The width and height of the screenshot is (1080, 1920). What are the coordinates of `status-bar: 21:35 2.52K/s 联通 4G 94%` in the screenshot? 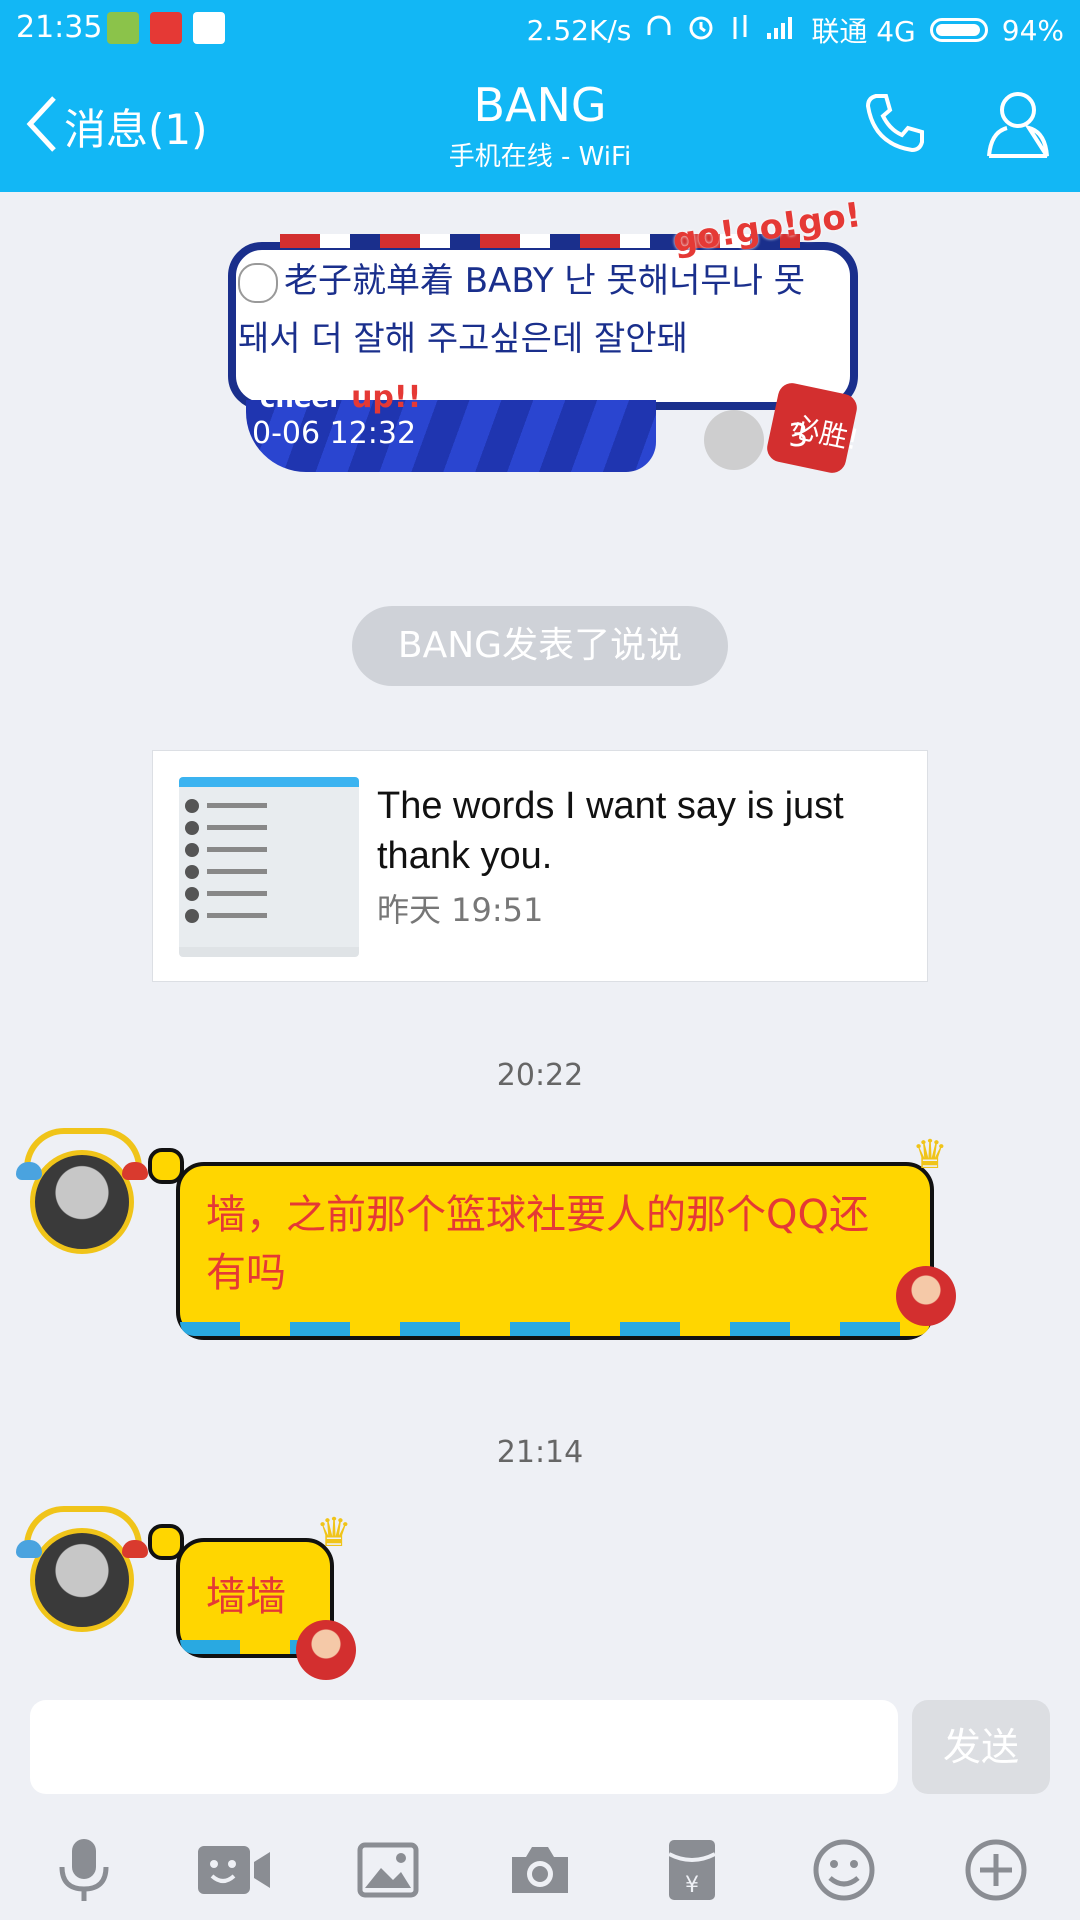 It's located at (540, 28).